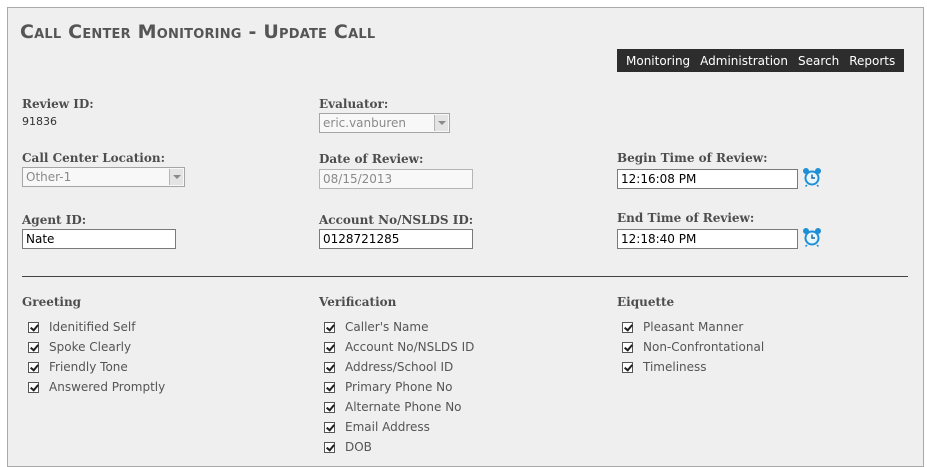  Describe the element at coordinates (387, 327) in the screenshot. I see `checkbox-label: Caller's Name` at that location.